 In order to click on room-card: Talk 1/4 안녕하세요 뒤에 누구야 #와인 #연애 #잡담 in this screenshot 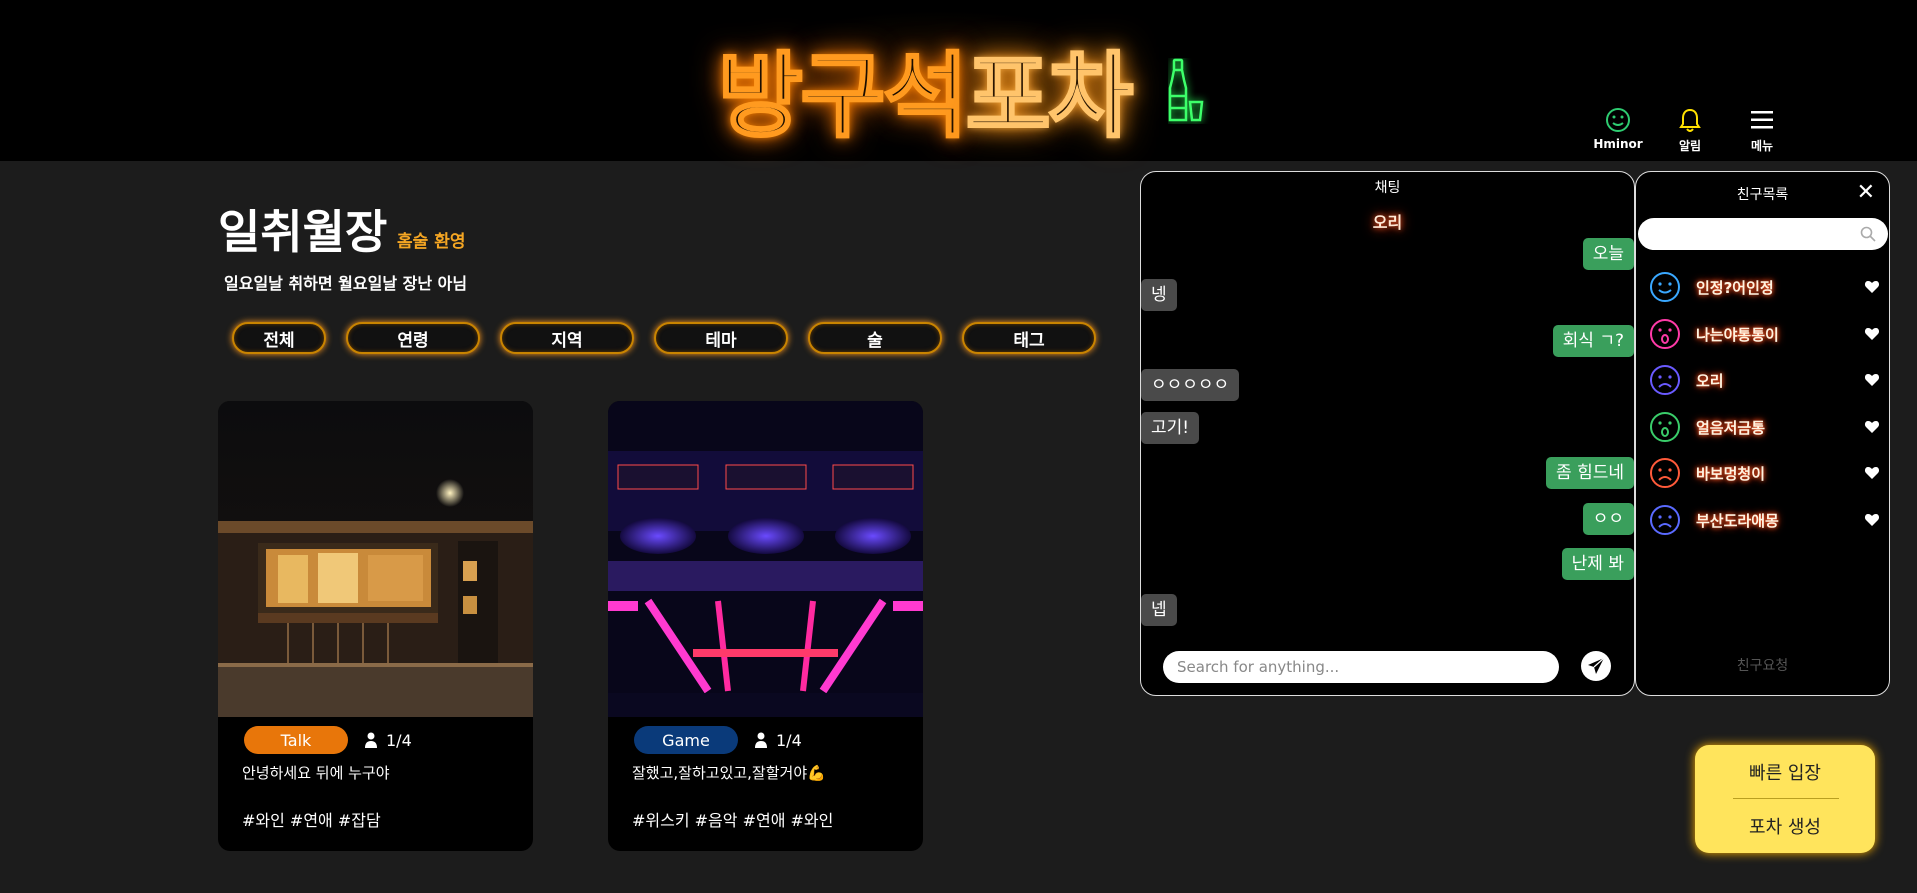, I will do `click(375, 626)`.